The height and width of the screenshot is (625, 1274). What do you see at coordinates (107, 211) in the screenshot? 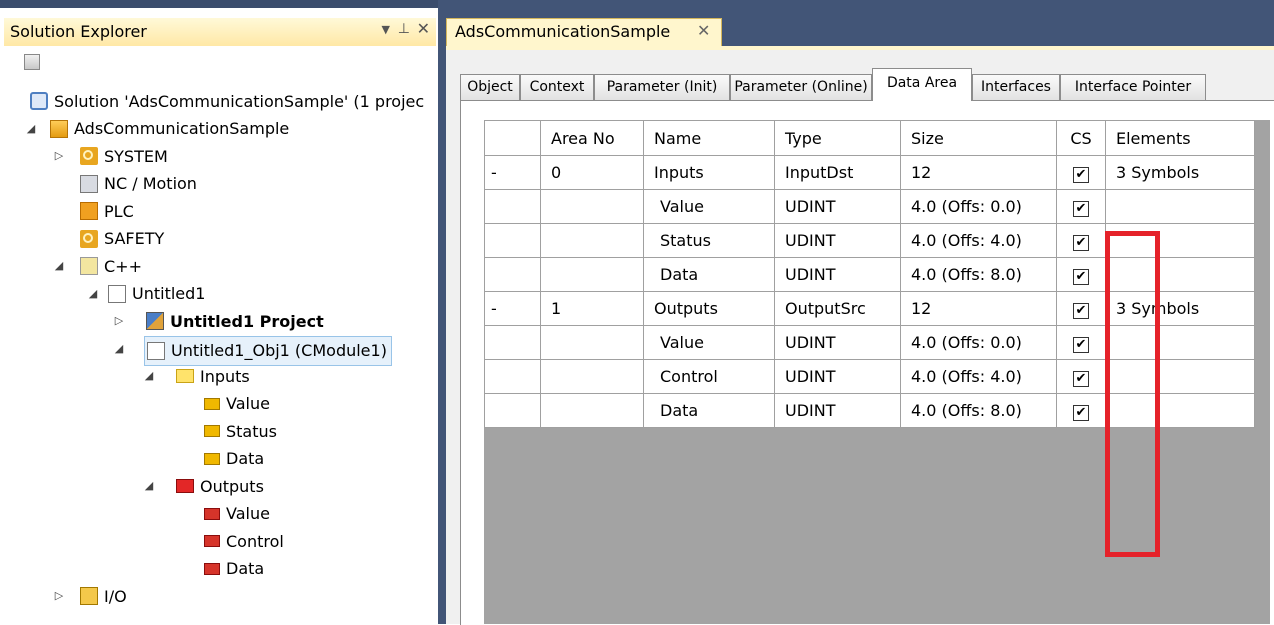
I see `tree-node: PLC` at bounding box center [107, 211].